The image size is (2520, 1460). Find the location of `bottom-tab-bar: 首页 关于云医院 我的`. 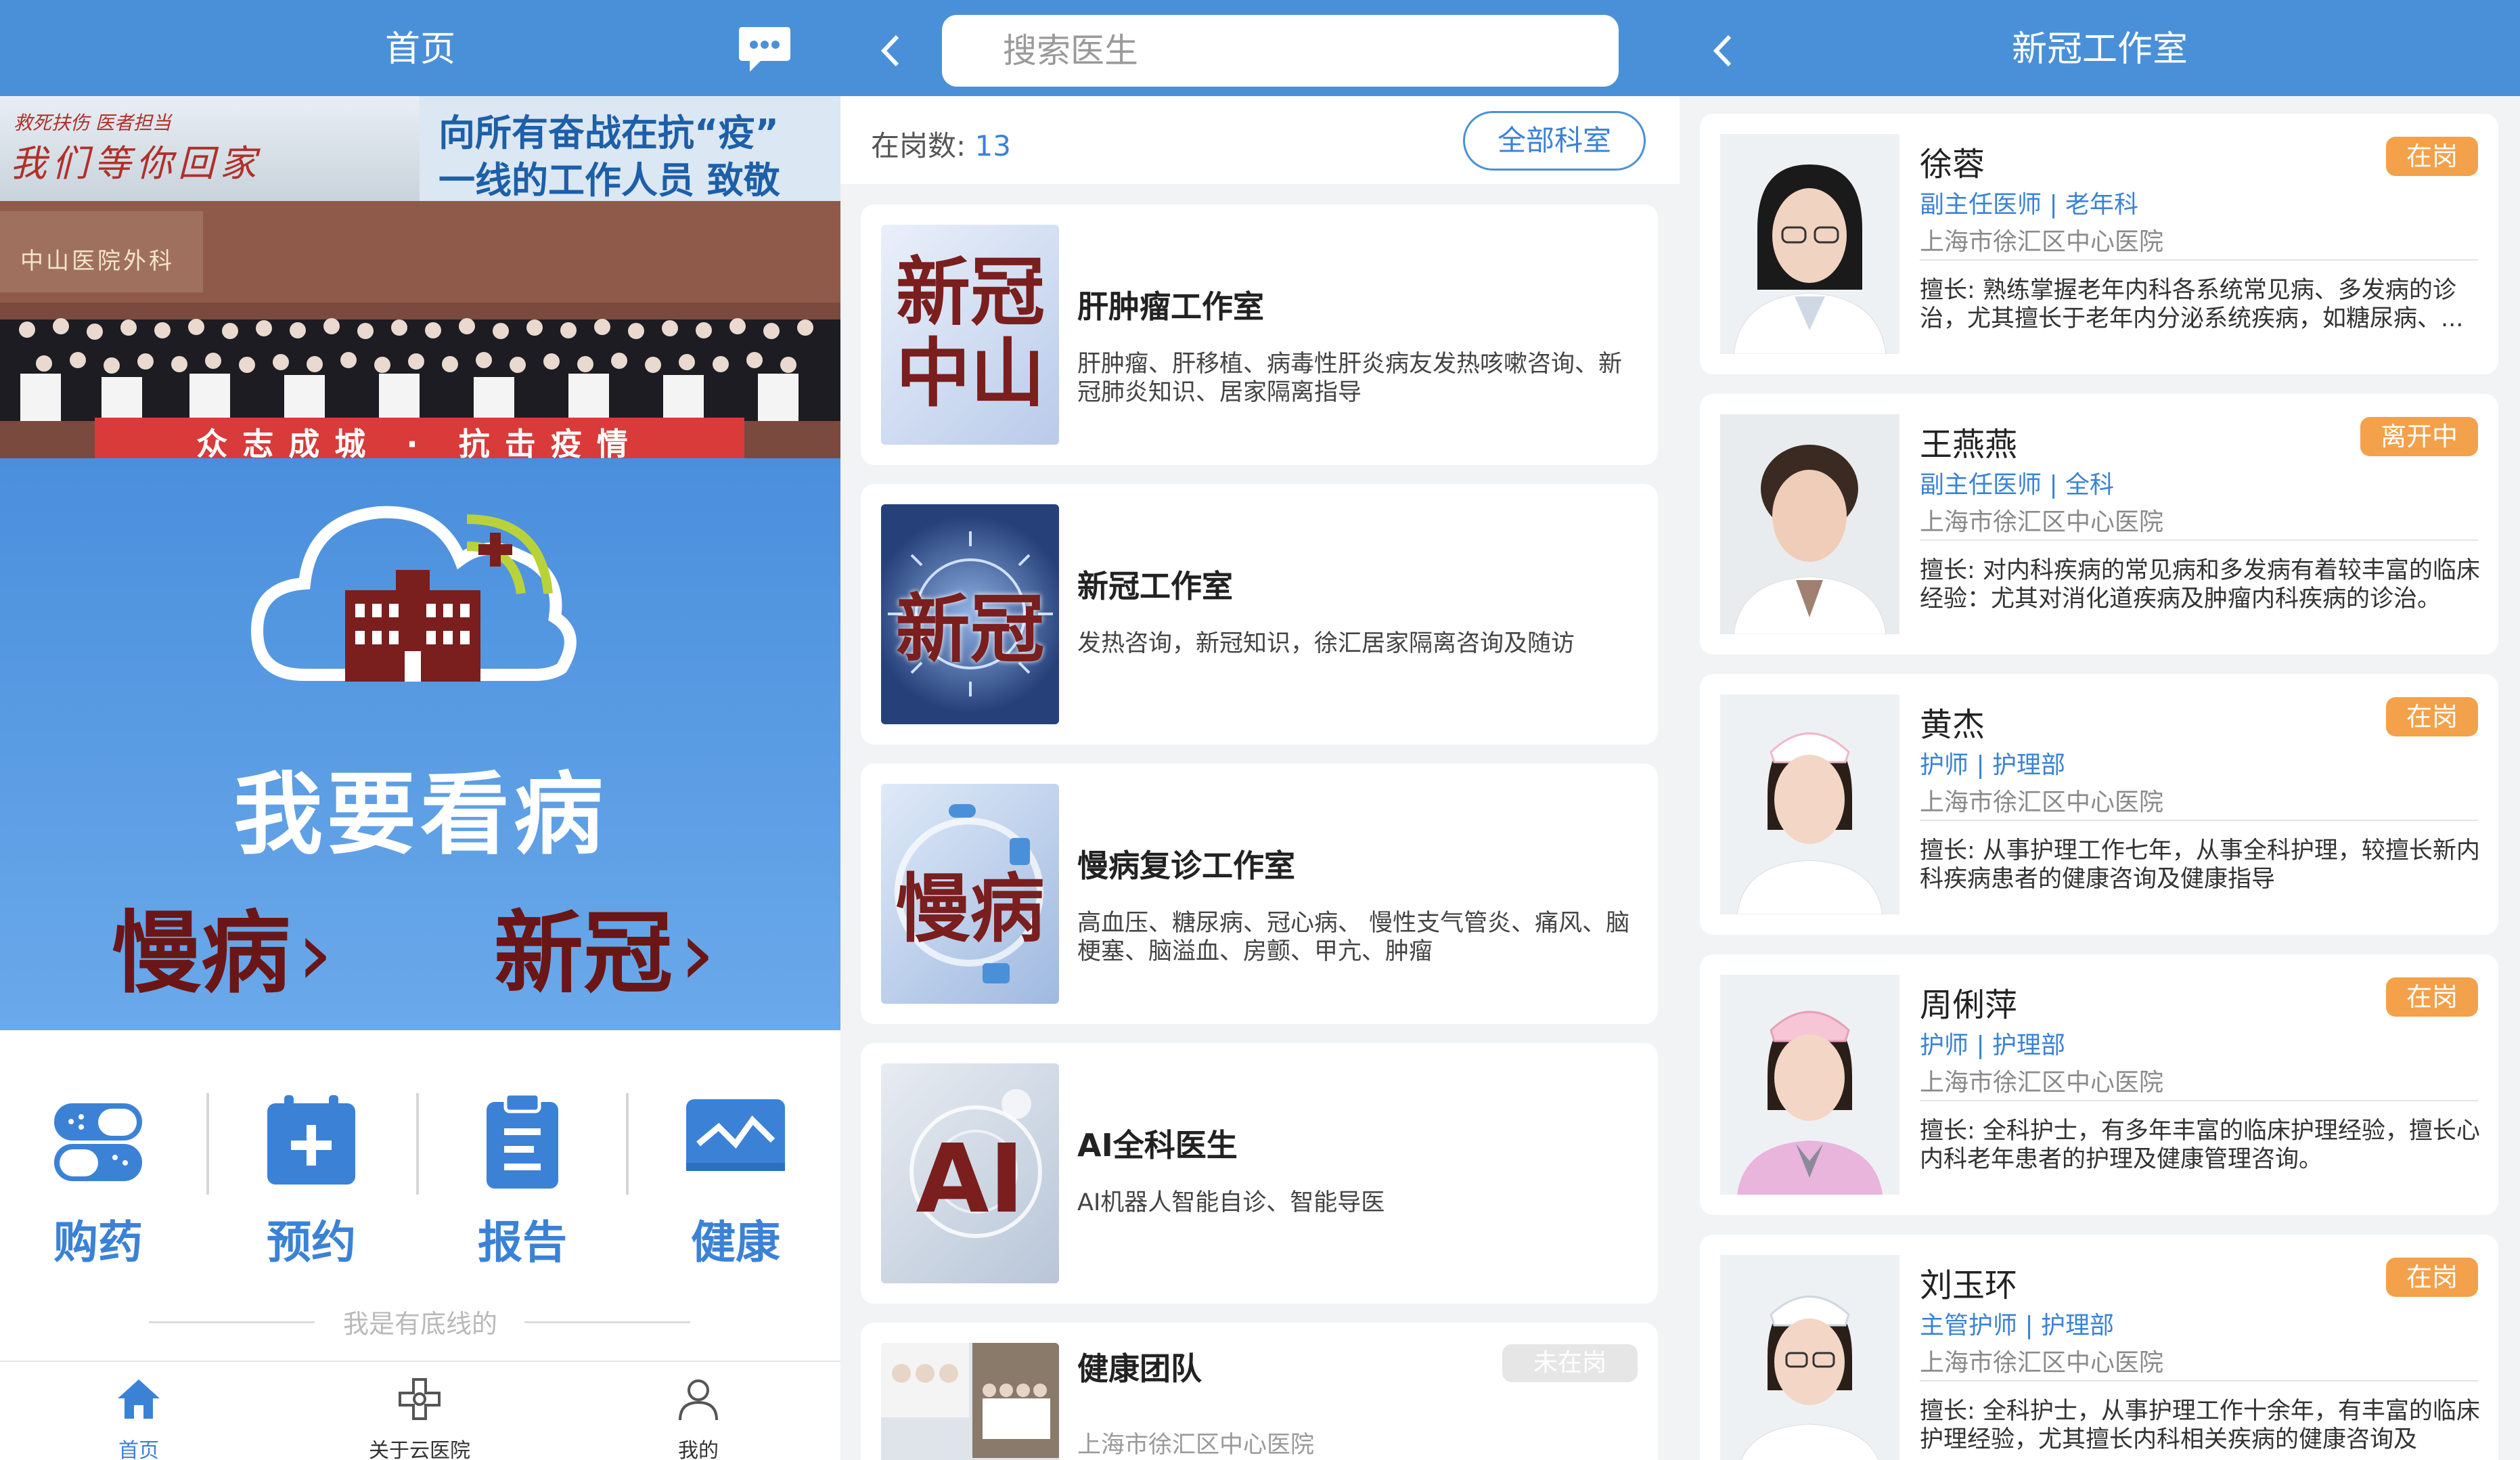

bottom-tab-bar: 首页 关于云医院 我的 is located at coordinates (420, 1411).